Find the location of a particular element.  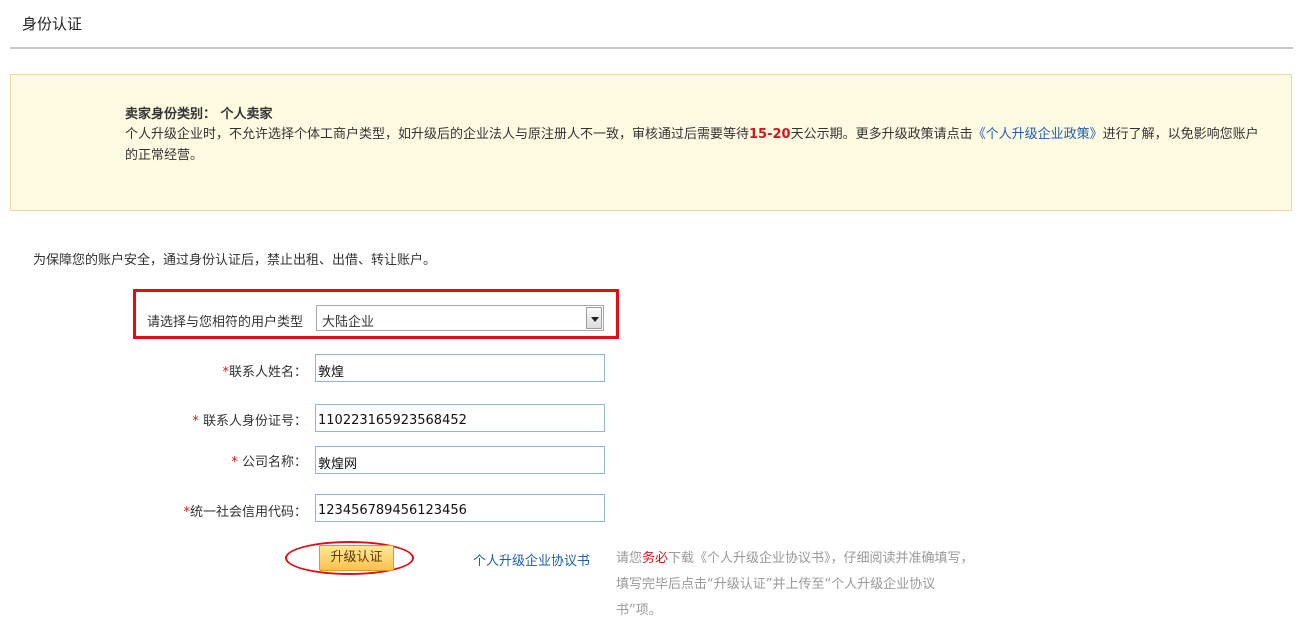

contact-name-input is located at coordinates (460, 368).